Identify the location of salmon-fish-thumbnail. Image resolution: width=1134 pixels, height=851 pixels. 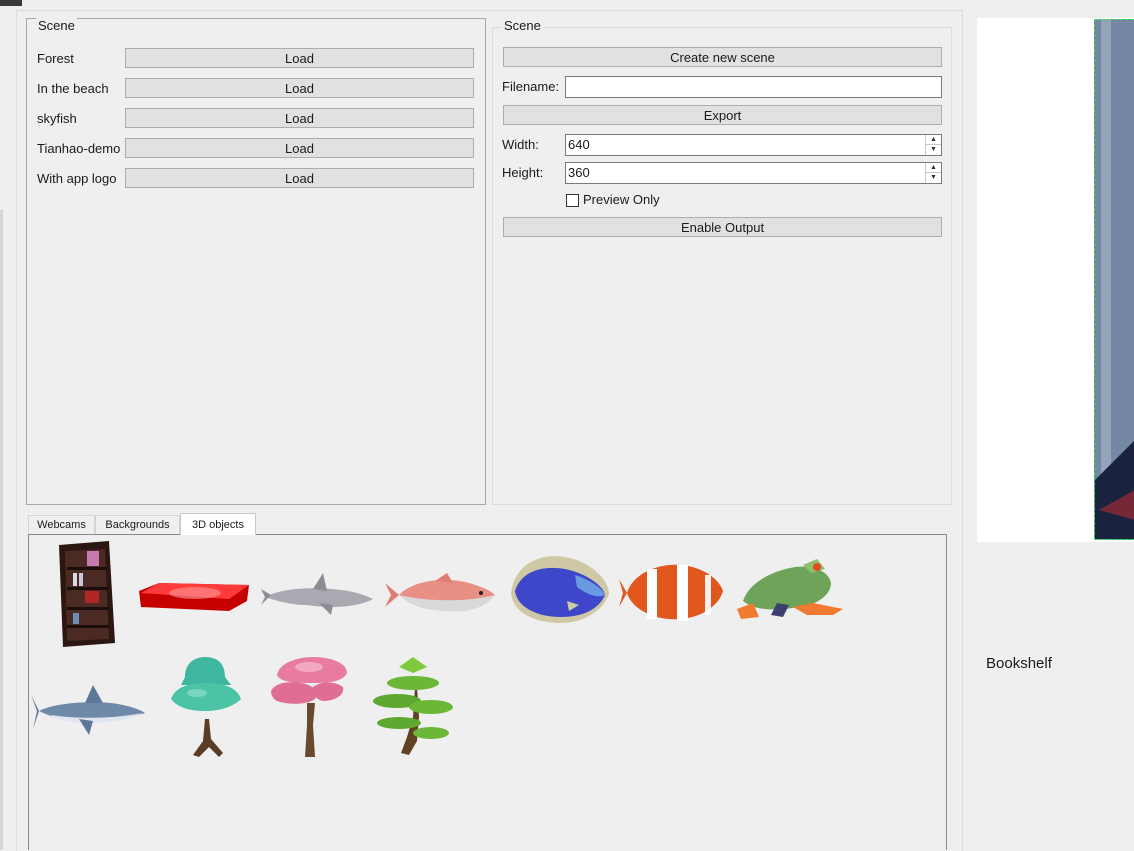
(441, 595).